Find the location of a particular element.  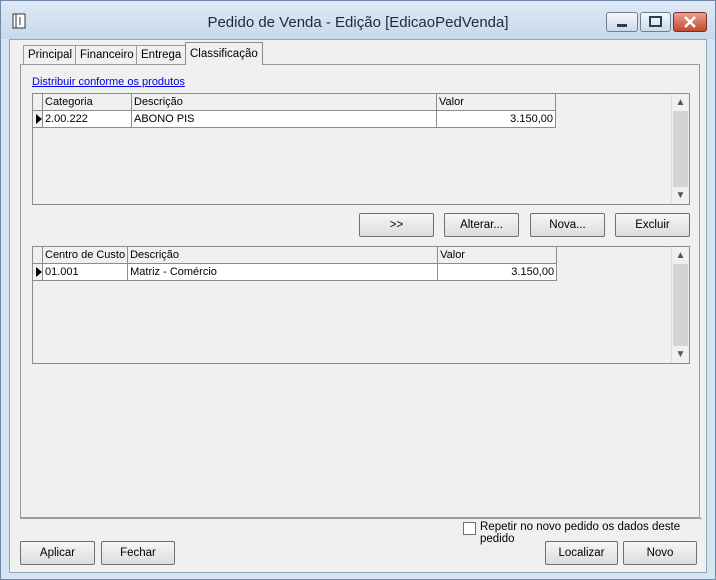

novo-button: Novo is located at coordinates (660, 553).